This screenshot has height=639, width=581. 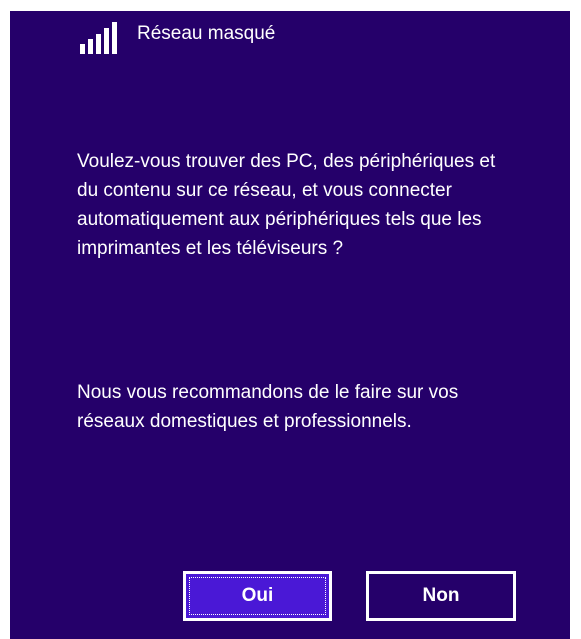 What do you see at coordinates (206, 33) in the screenshot?
I see `network-name: Réseau masqué` at bounding box center [206, 33].